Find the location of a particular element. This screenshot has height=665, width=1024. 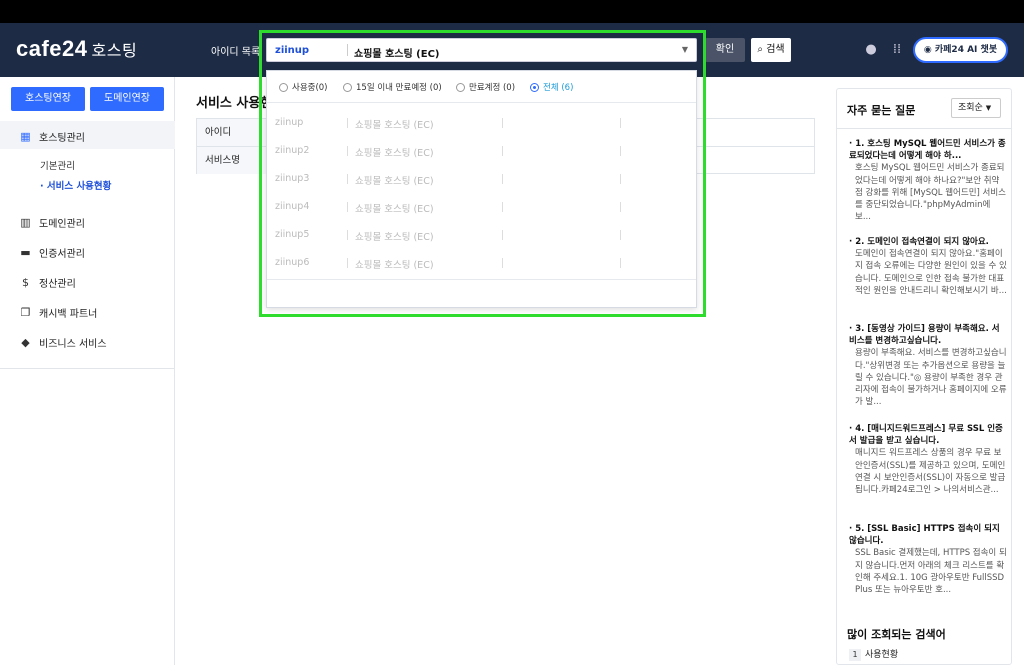

sidebar-item-business: ◆ 비즈니스 서비스 is located at coordinates (62, 342).